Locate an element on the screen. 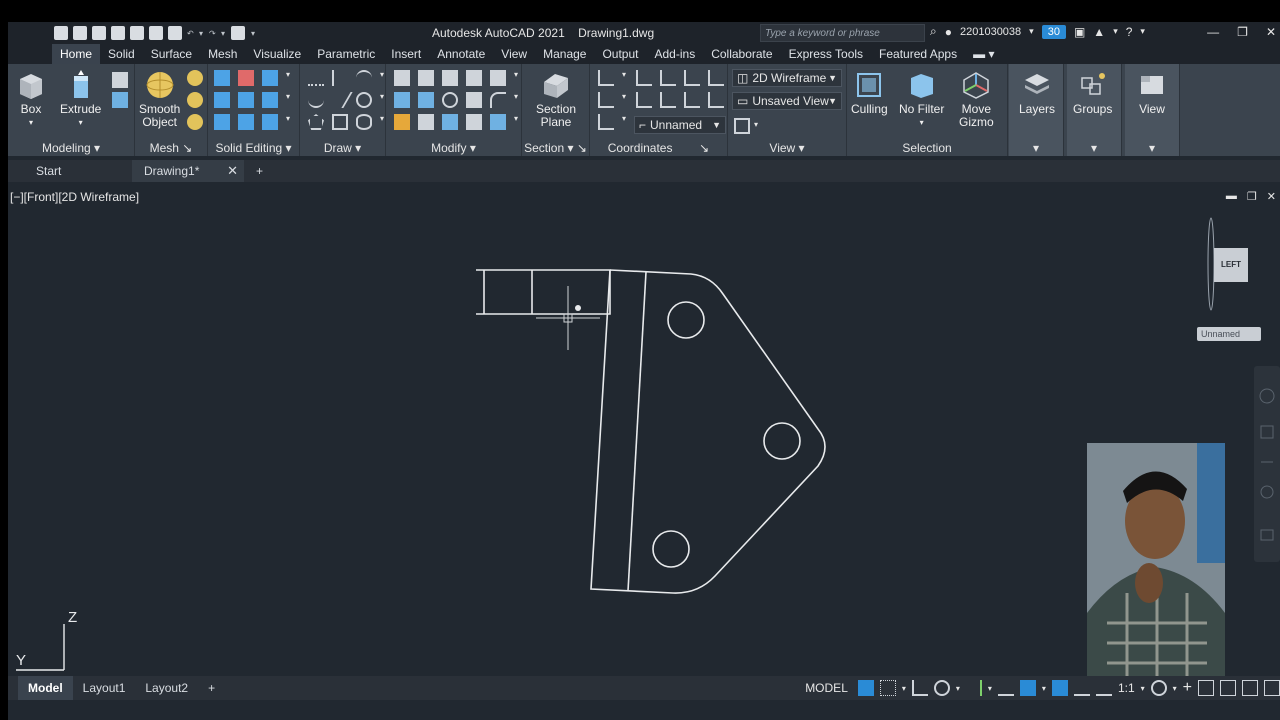 The image size is (1280, 720). tab-manage: Manage is located at coordinates (564, 54).